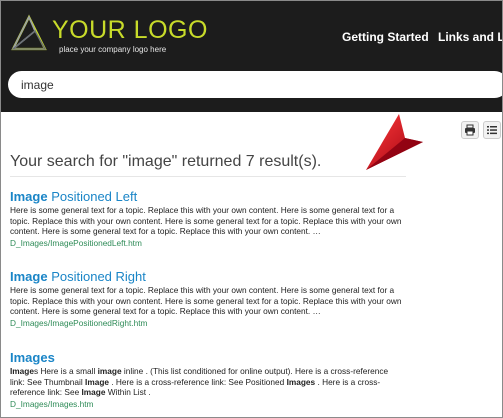 This screenshot has height=418, width=503. What do you see at coordinates (37, 85) in the screenshot?
I see `search-input-value: image` at bounding box center [37, 85].